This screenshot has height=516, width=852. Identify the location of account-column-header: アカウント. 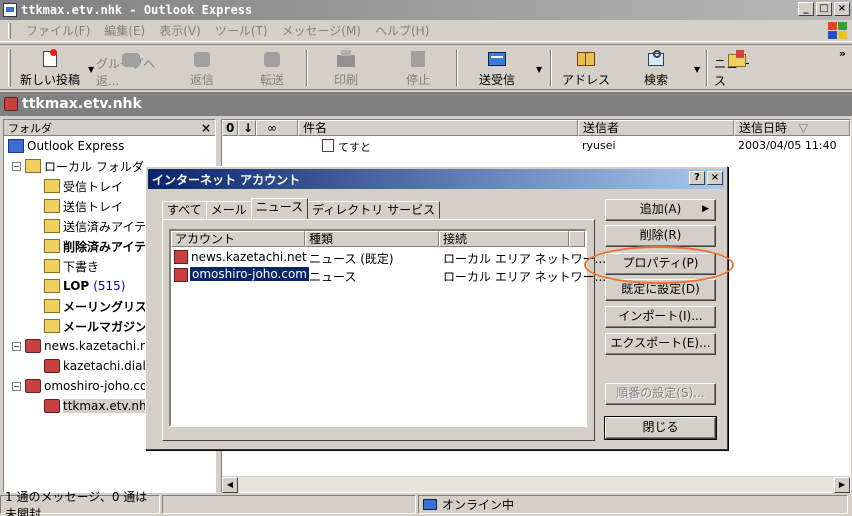
(238, 239).